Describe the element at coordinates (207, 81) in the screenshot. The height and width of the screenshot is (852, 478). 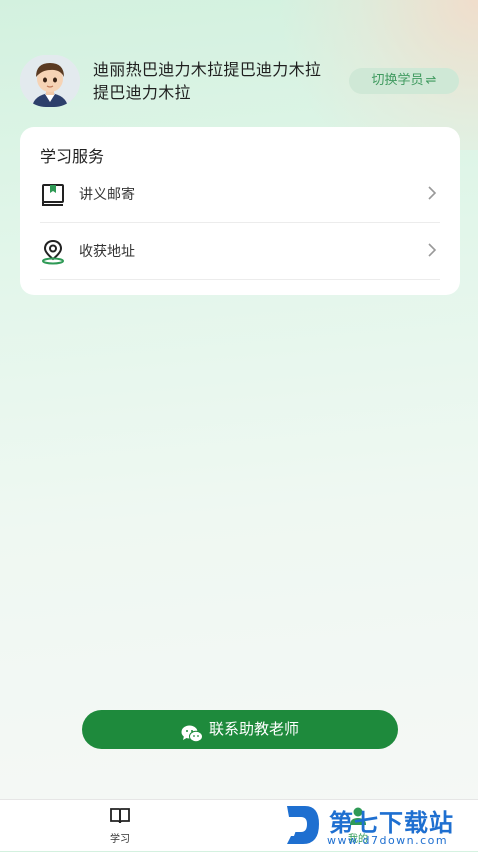
I see `student-name: 迪丽热巴迪力木拉提巴迪力木拉提巴迪力木拉` at that location.